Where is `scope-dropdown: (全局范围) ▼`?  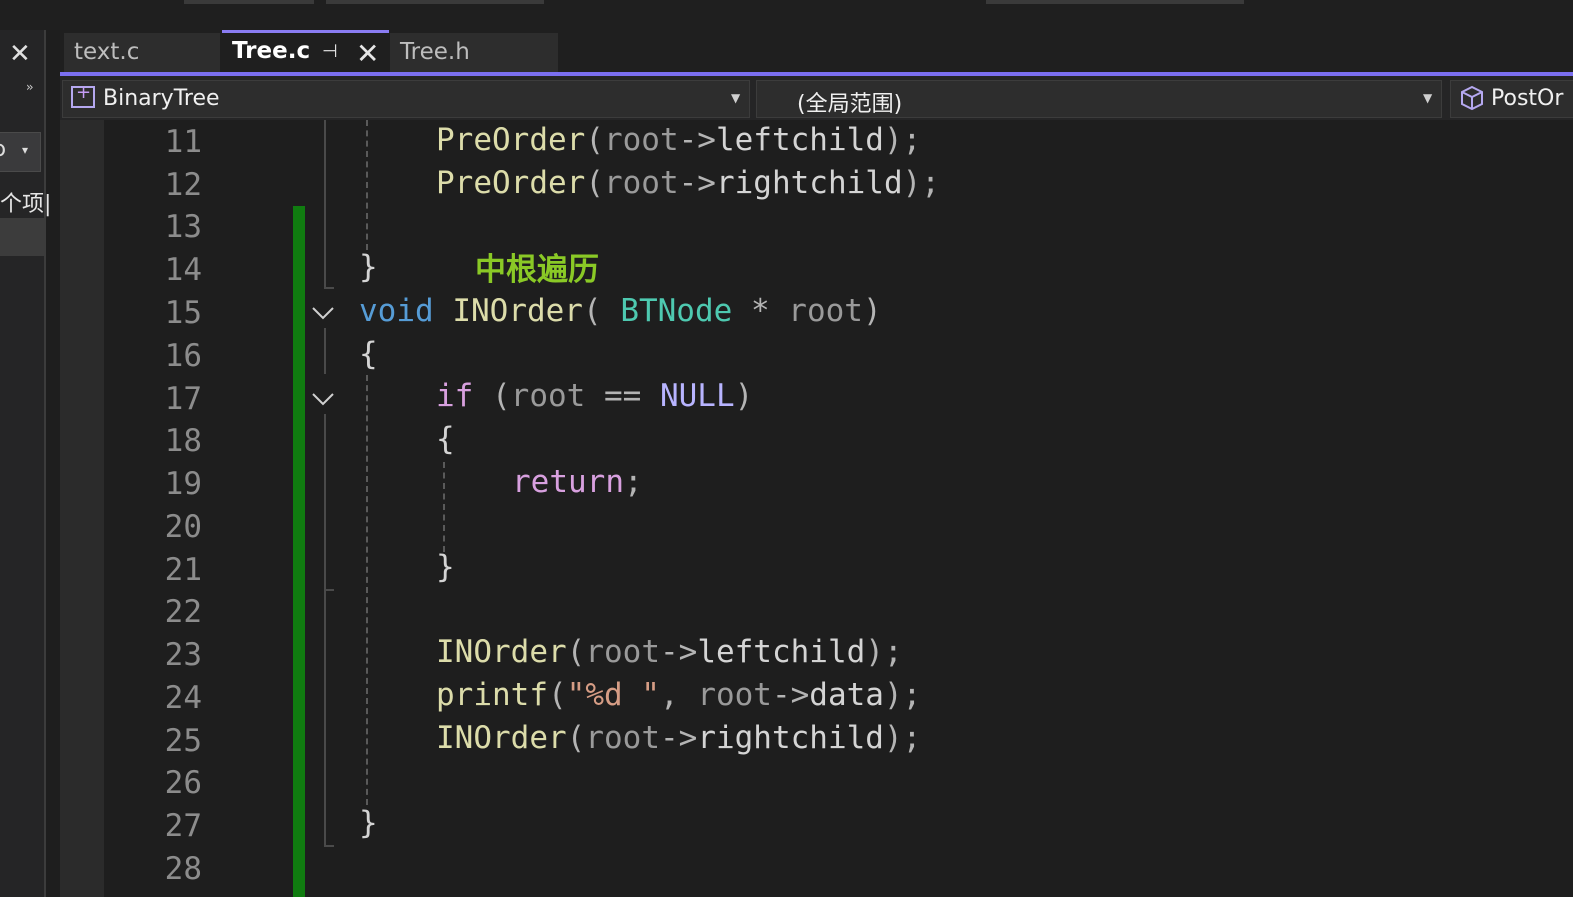
scope-dropdown: (全局范围) ▼ is located at coordinates (1099, 99).